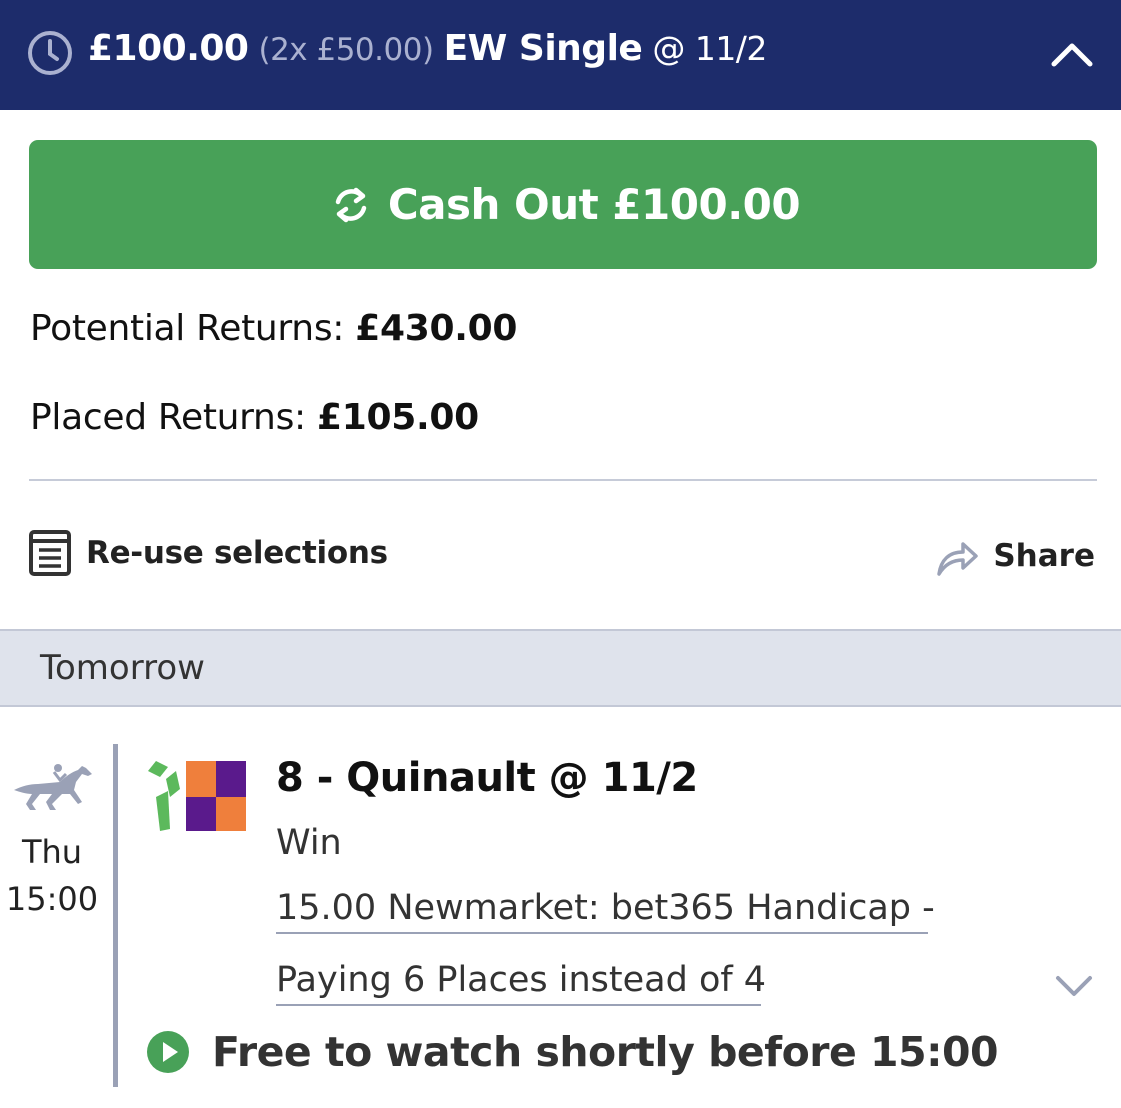 This screenshot has width=1121, height=1108. What do you see at coordinates (1044, 556) in the screenshot?
I see `share-label: Share` at bounding box center [1044, 556].